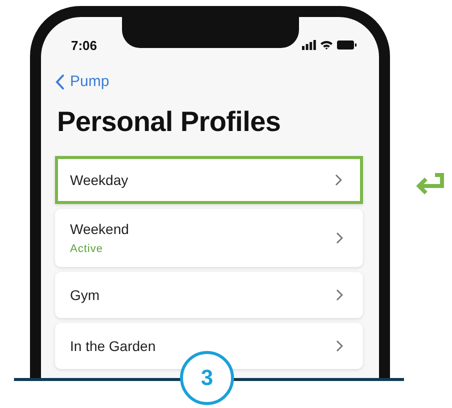  Describe the element at coordinates (207, 378) in the screenshot. I see `step-number: 3` at that location.